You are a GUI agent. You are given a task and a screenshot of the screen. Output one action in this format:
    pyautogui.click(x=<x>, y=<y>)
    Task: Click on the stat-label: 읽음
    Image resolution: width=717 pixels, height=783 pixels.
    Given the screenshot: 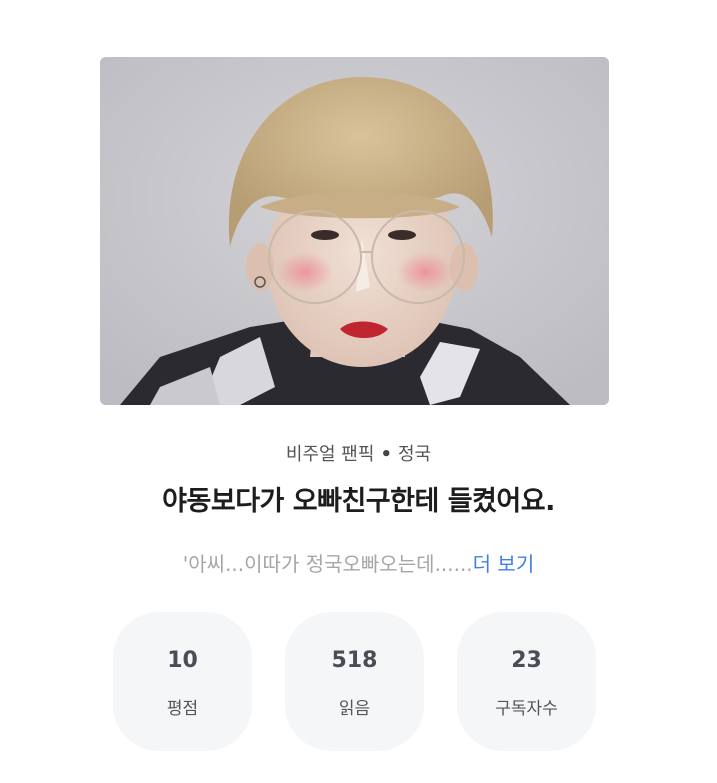 What is the action you would take?
    pyautogui.click(x=354, y=709)
    